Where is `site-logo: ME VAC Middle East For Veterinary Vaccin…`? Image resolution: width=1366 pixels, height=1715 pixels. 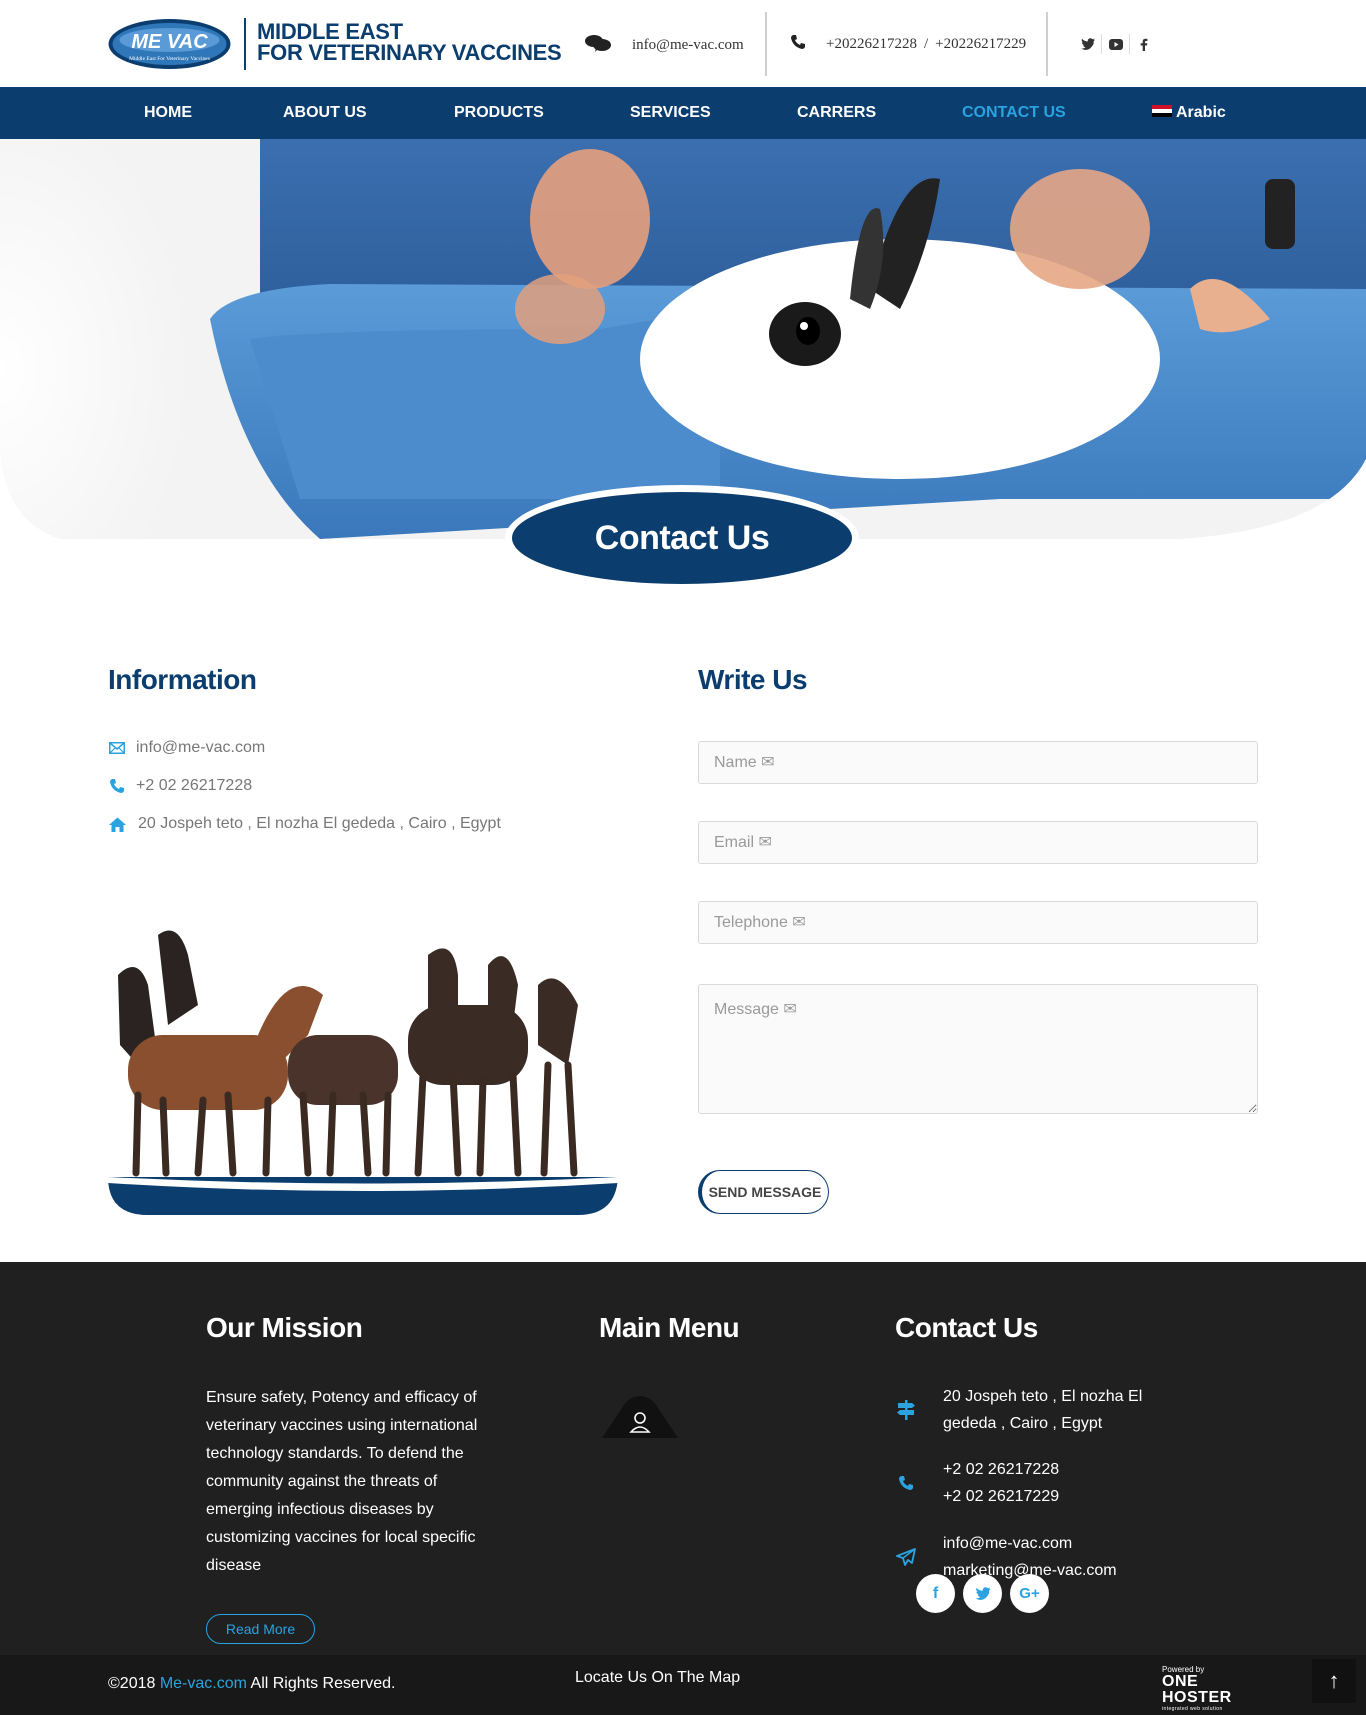
site-logo: ME VAC Middle East For Veterinary Vaccin… is located at coordinates (169, 44).